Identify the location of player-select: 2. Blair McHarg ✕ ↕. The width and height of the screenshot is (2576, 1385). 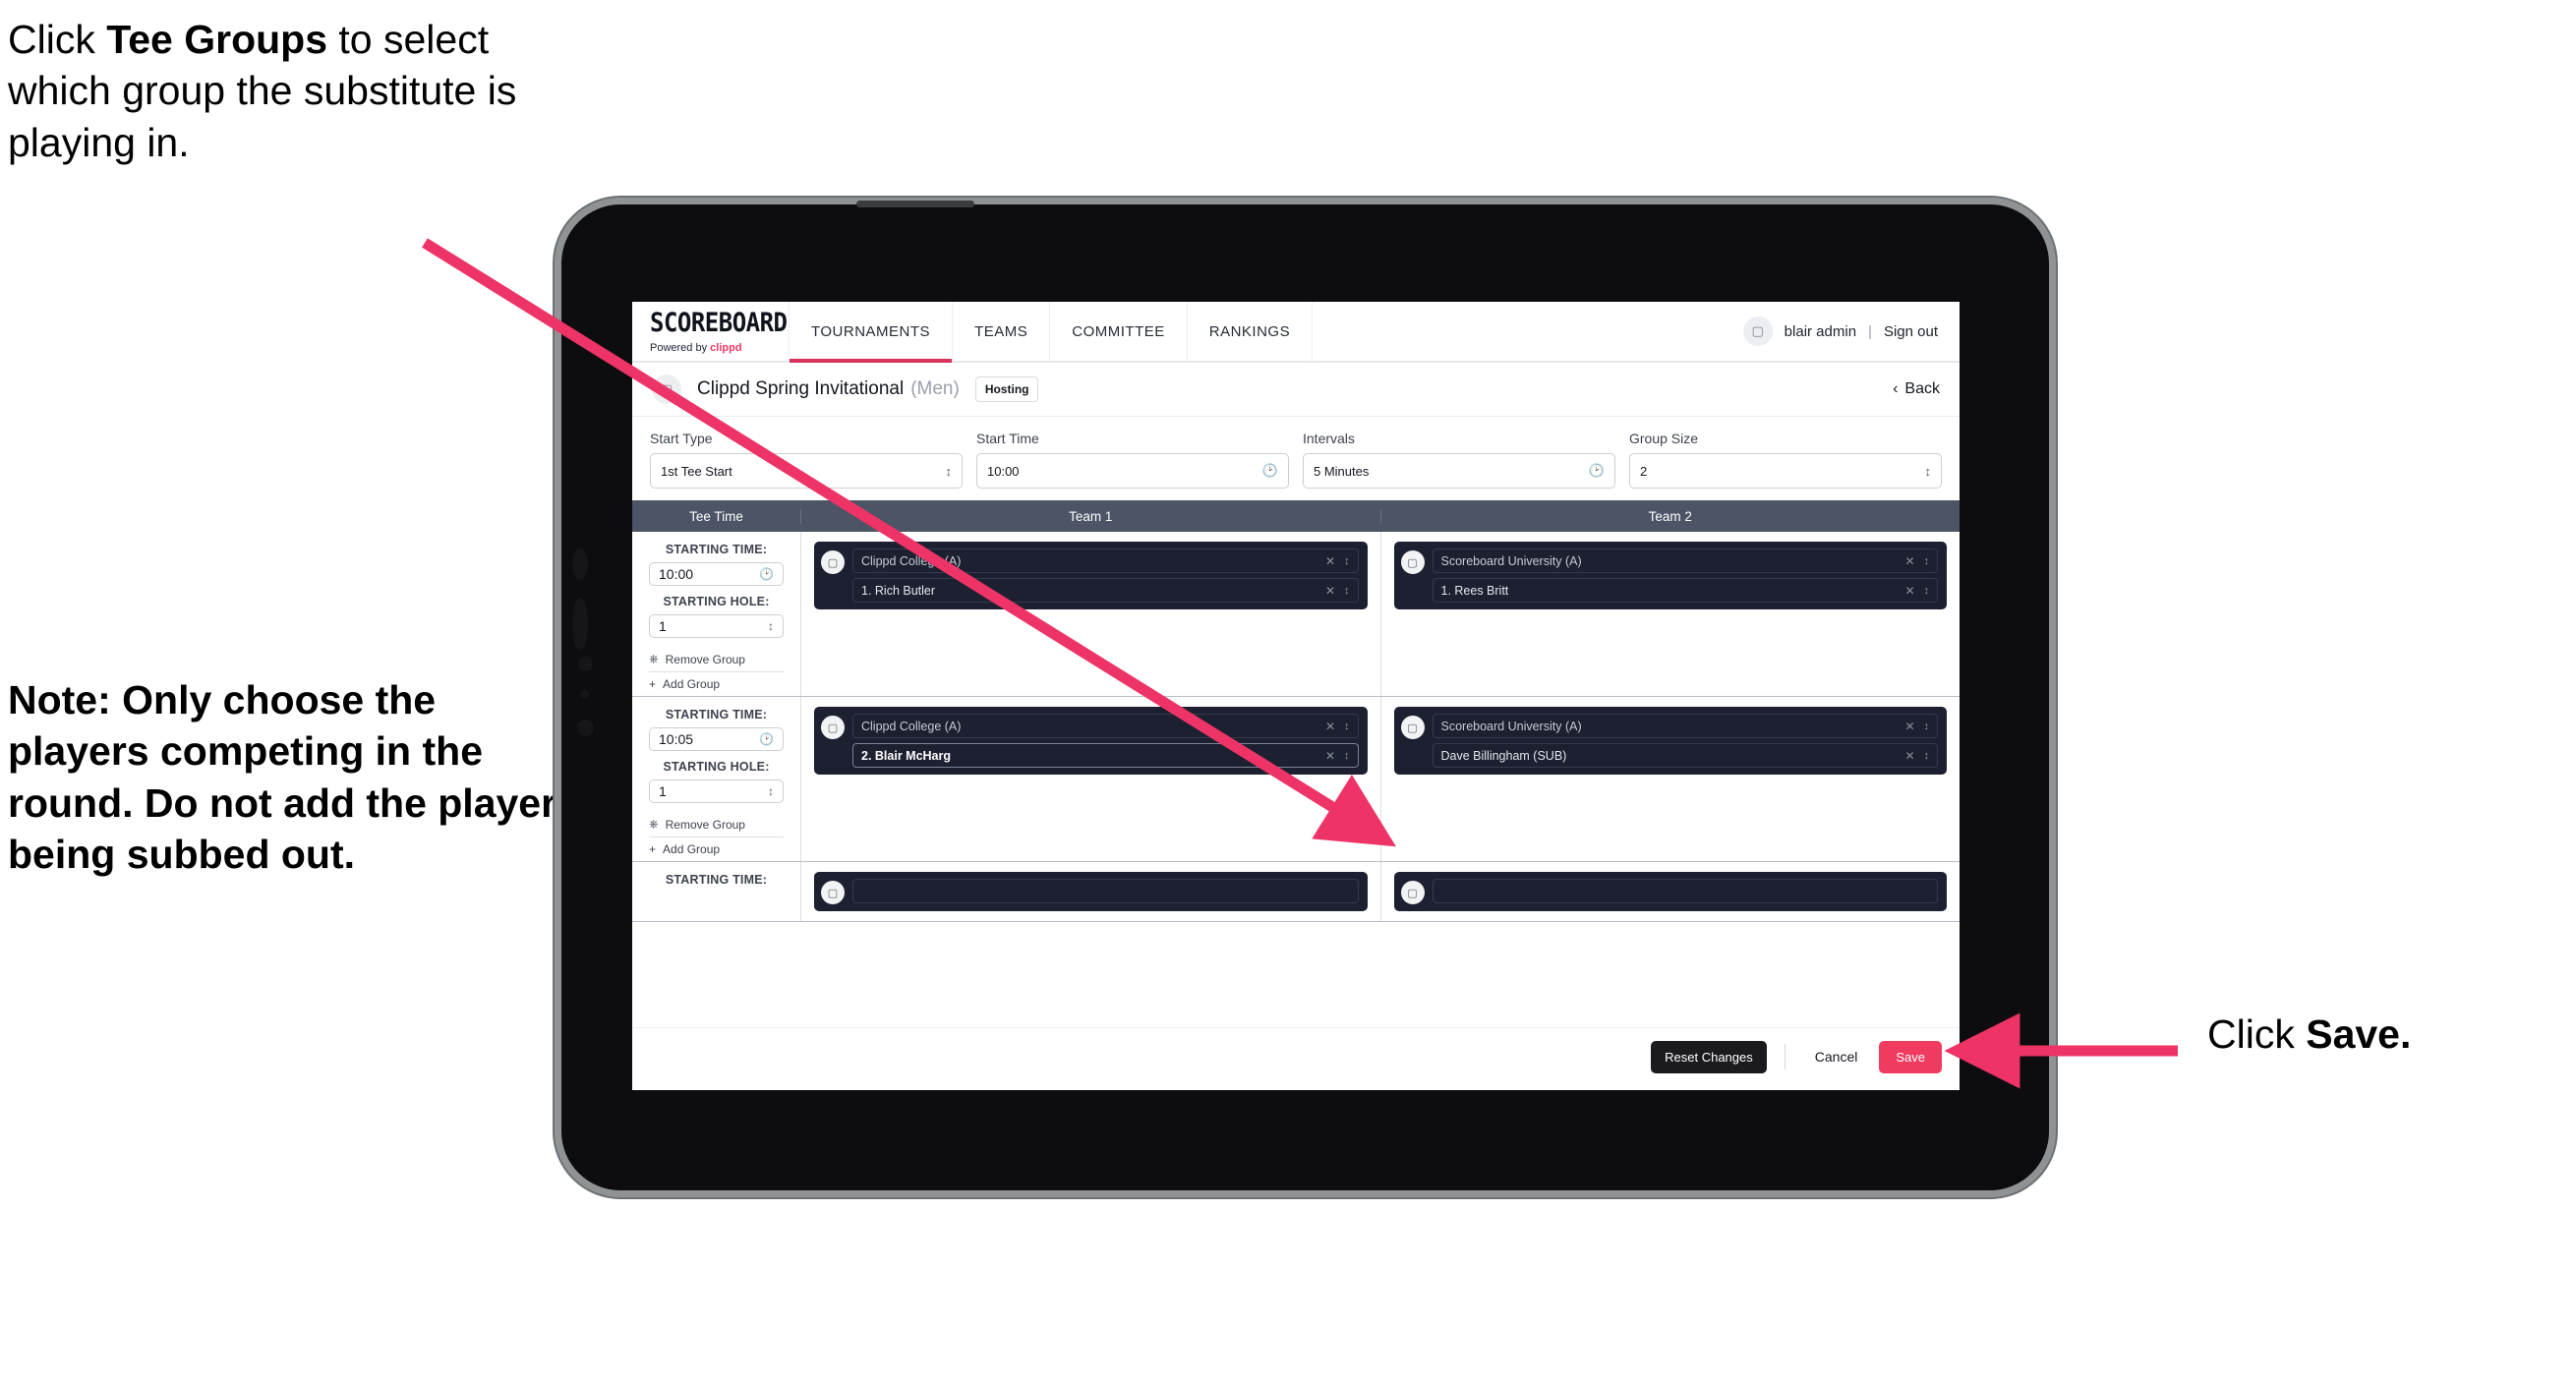
(1105, 755).